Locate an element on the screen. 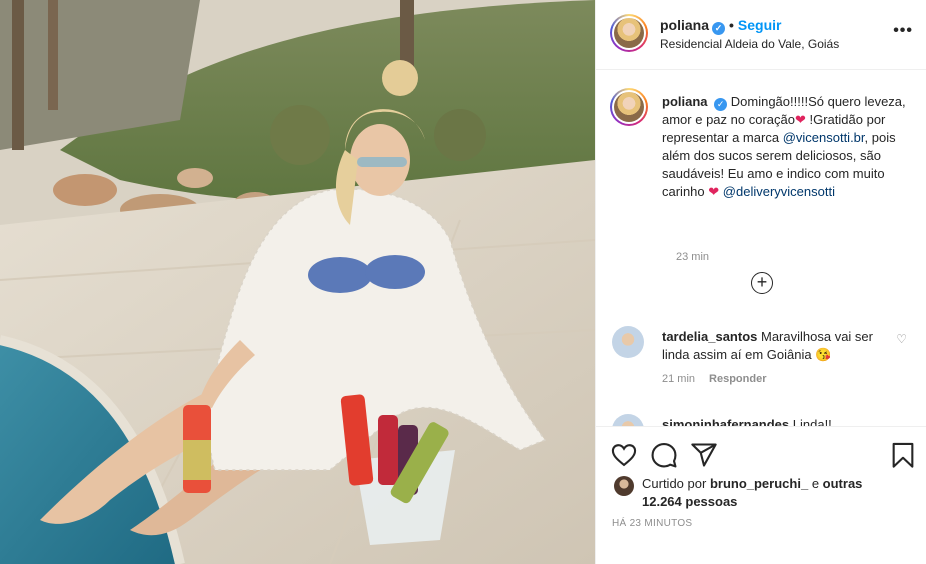  follow-button: Seguir is located at coordinates (760, 25).